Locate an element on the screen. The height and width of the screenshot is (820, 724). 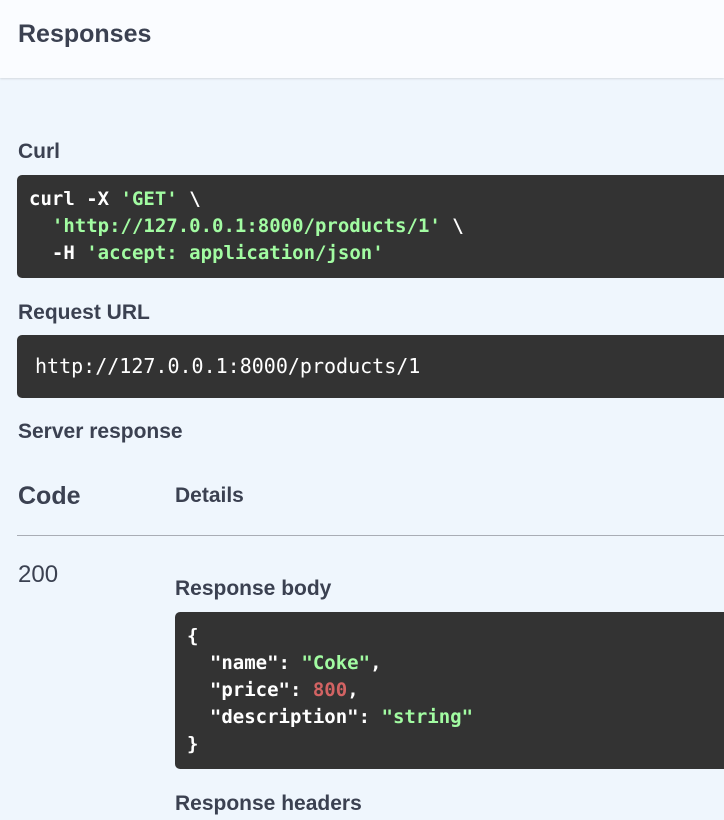
response-headers-label: Response headers is located at coordinates (268, 803).